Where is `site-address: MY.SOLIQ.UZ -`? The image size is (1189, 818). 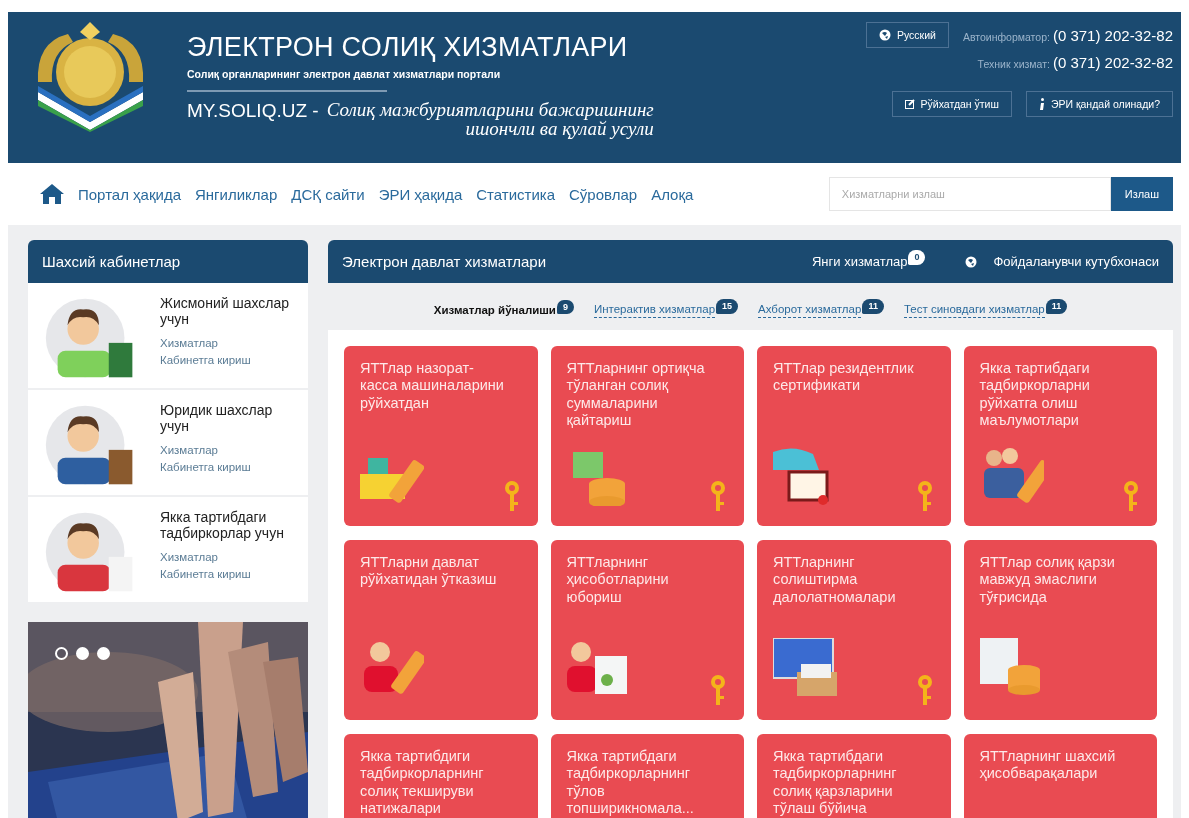 site-address: MY.SOLIQ.UZ - is located at coordinates (253, 111).